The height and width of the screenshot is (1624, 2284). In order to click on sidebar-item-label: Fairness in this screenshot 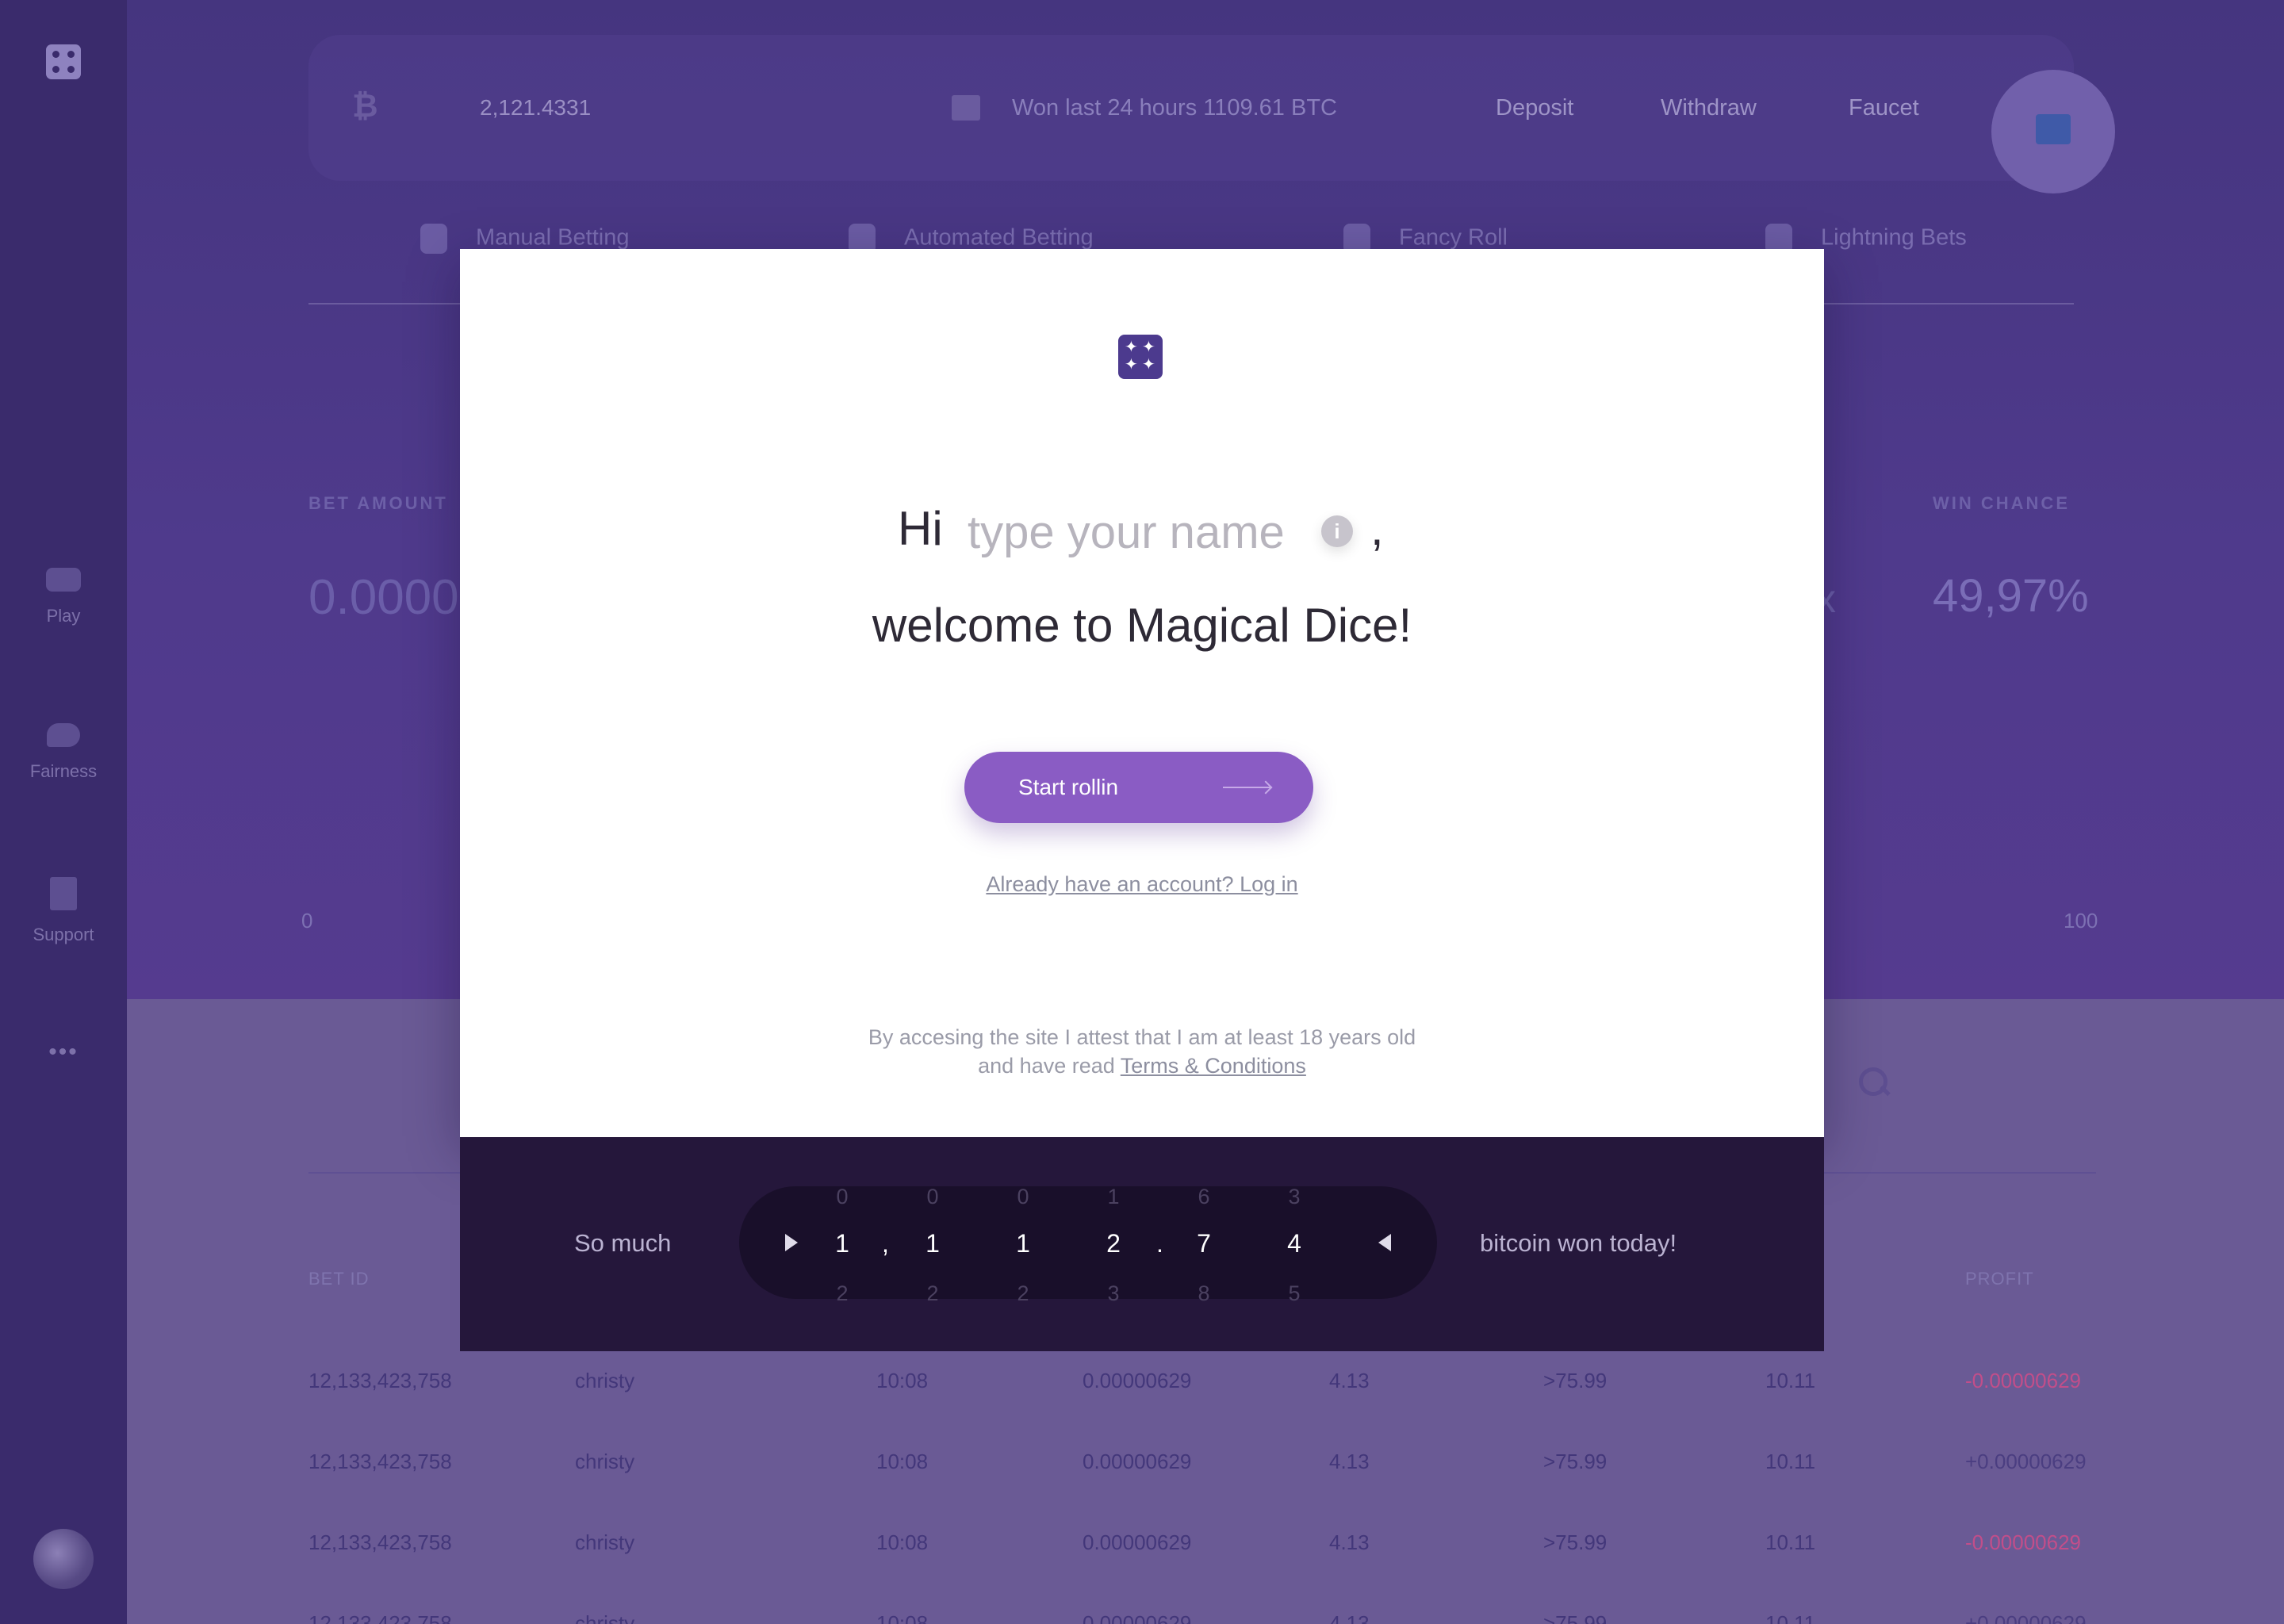, I will do `click(63, 771)`.